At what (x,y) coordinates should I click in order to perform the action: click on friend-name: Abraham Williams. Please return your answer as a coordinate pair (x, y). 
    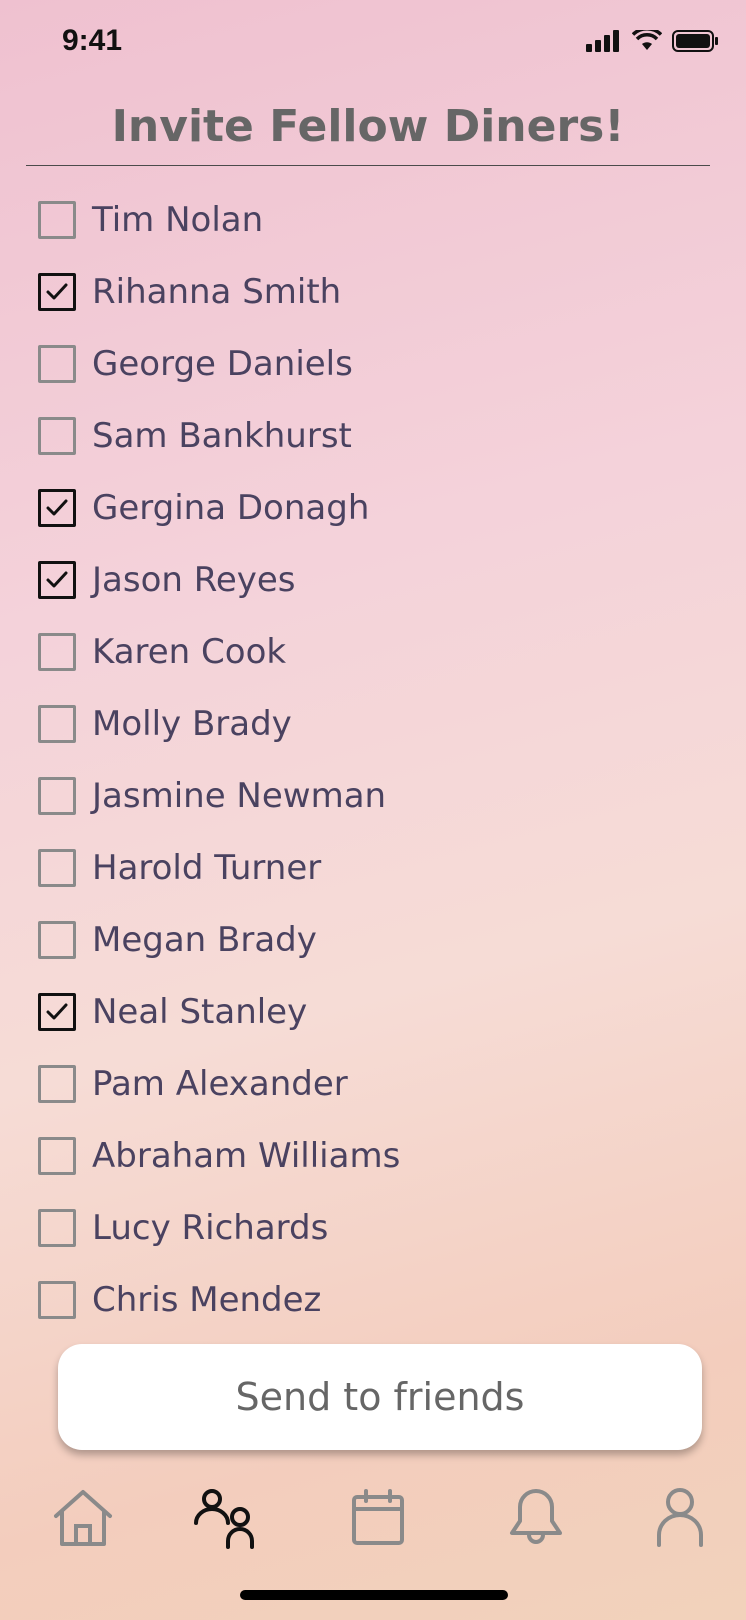
    Looking at the image, I should click on (246, 1156).